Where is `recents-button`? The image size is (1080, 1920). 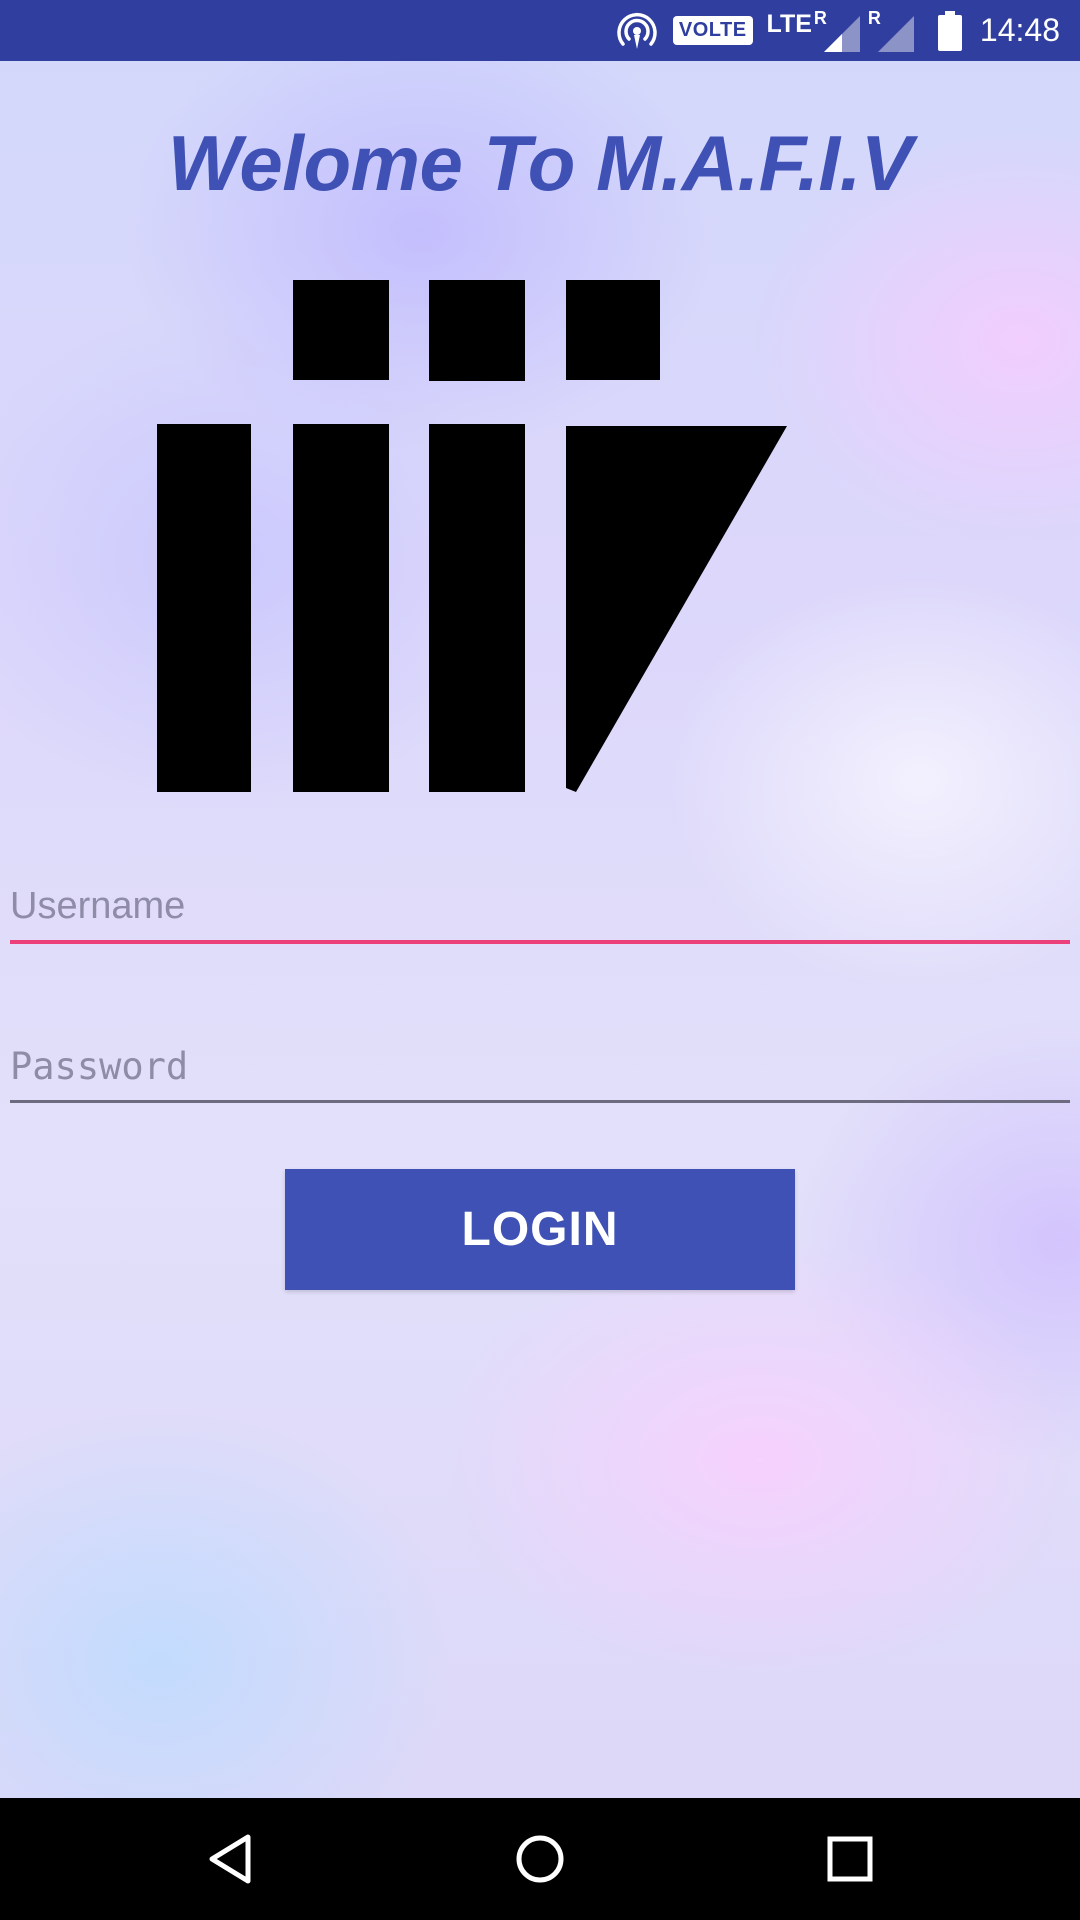 recents-button is located at coordinates (850, 1859).